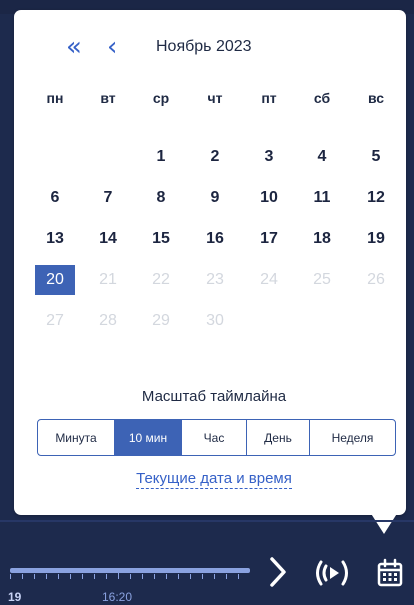 The width and height of the screenshot is (414, 605). I want to click on timeline-track, so click(130, 570).